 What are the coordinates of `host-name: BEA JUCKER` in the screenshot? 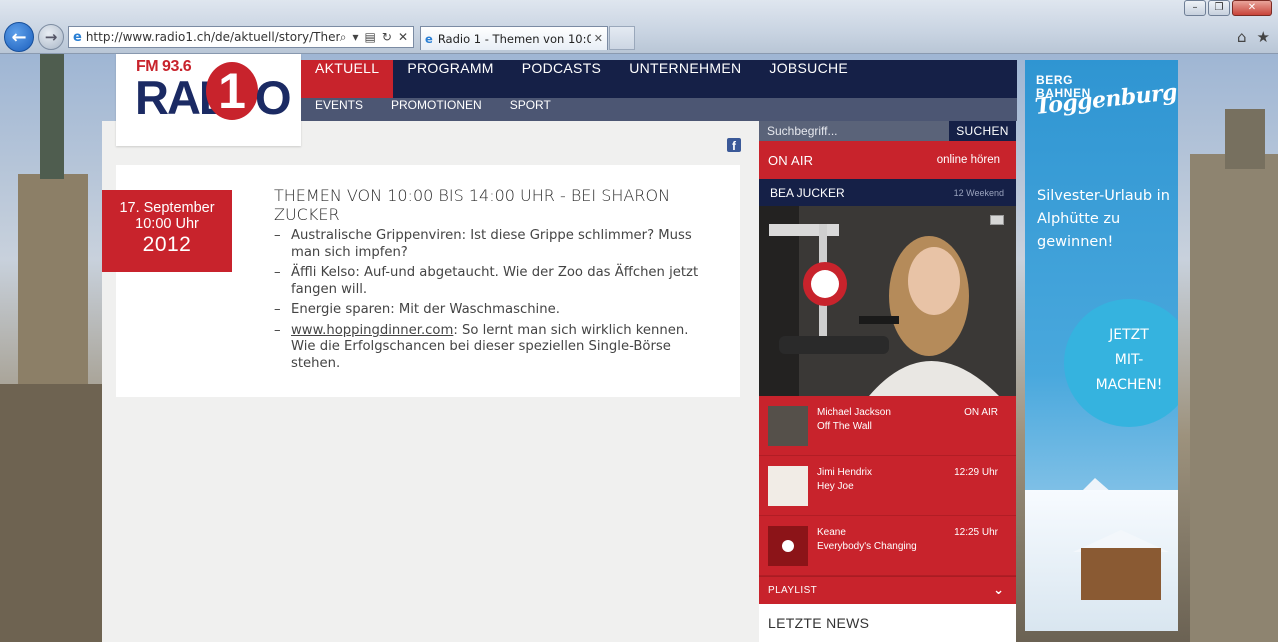 It's located at (807, 192).